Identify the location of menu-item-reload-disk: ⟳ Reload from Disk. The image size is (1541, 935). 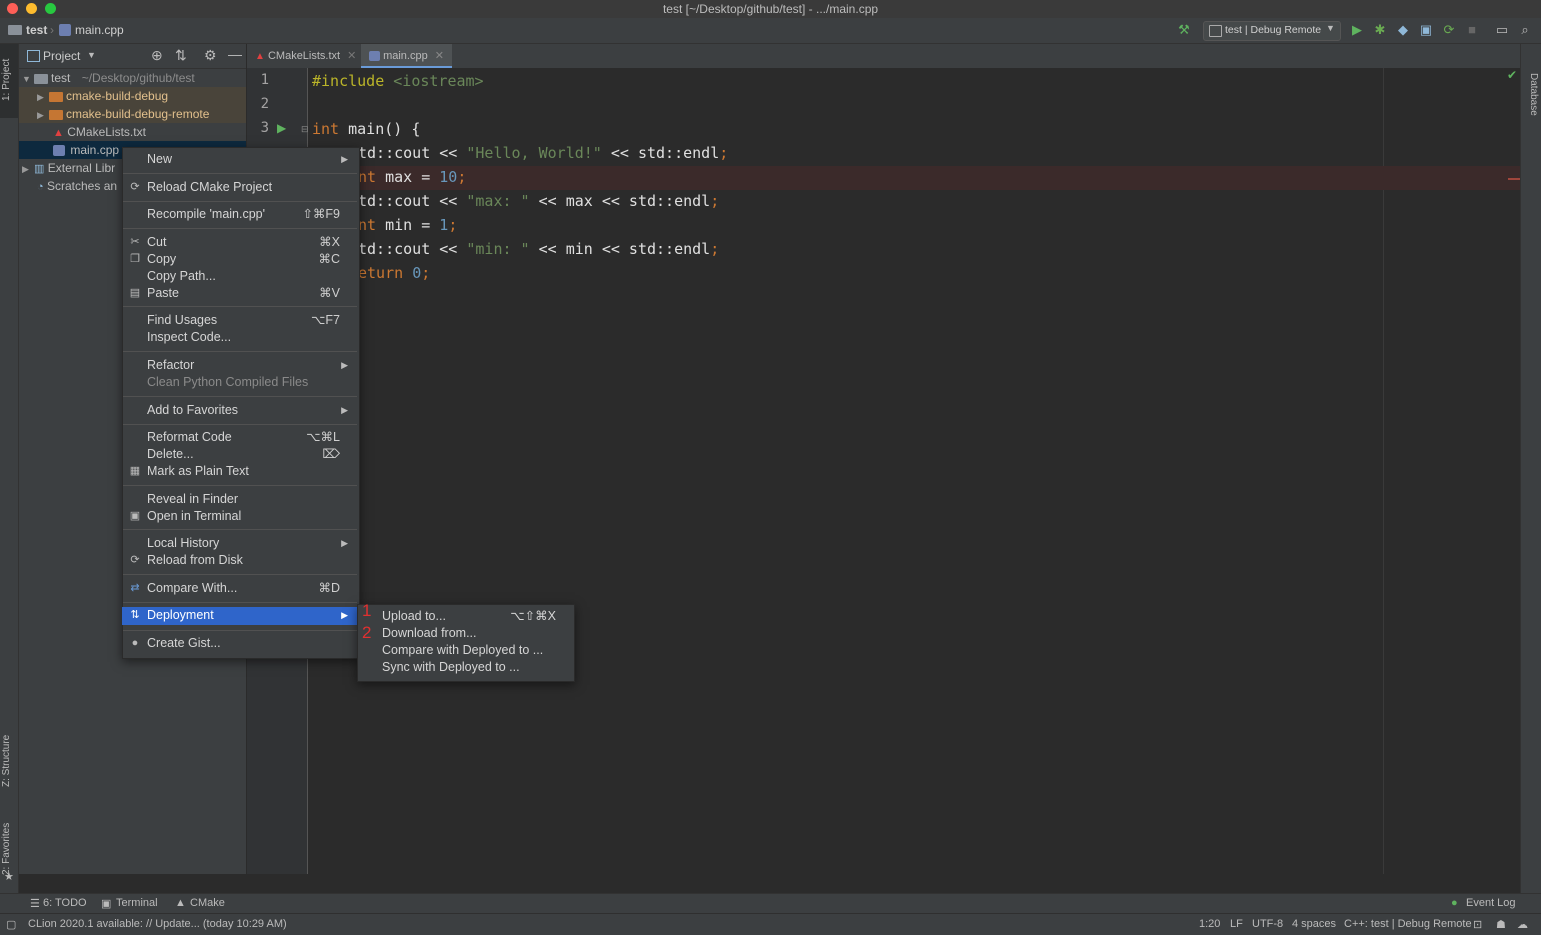
(240, 560).